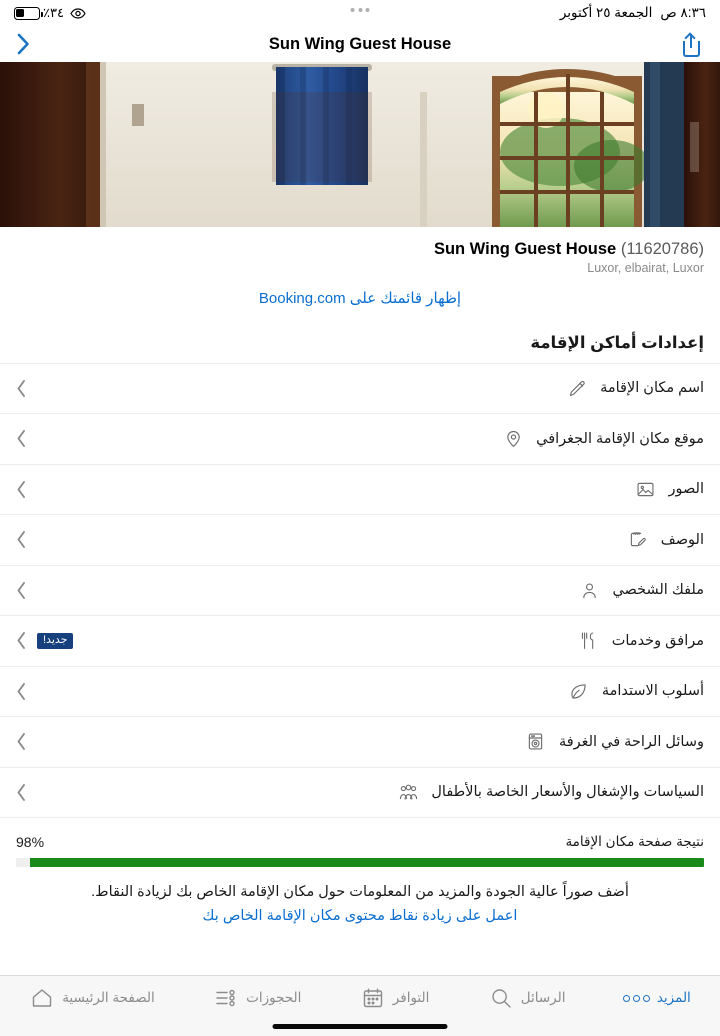 Image resolution: width=720 pixels, height=1036 pixels. What do you see at coordinates (360, 742) in the screenshot?
I see `settings-row-7: وسائل الراحة في الغرفة` at bounding box center [360, 742].